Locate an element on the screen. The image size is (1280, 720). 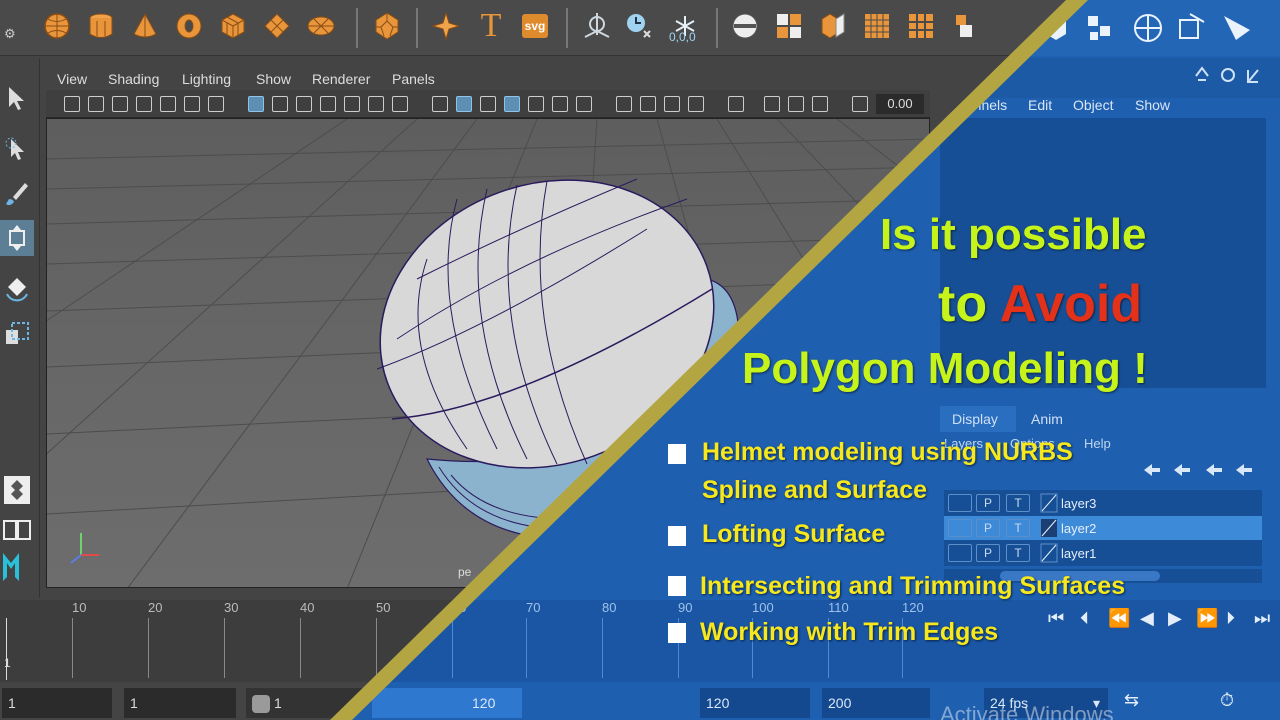
svg-tool-icon: svg is located at coordinates (535, 26).